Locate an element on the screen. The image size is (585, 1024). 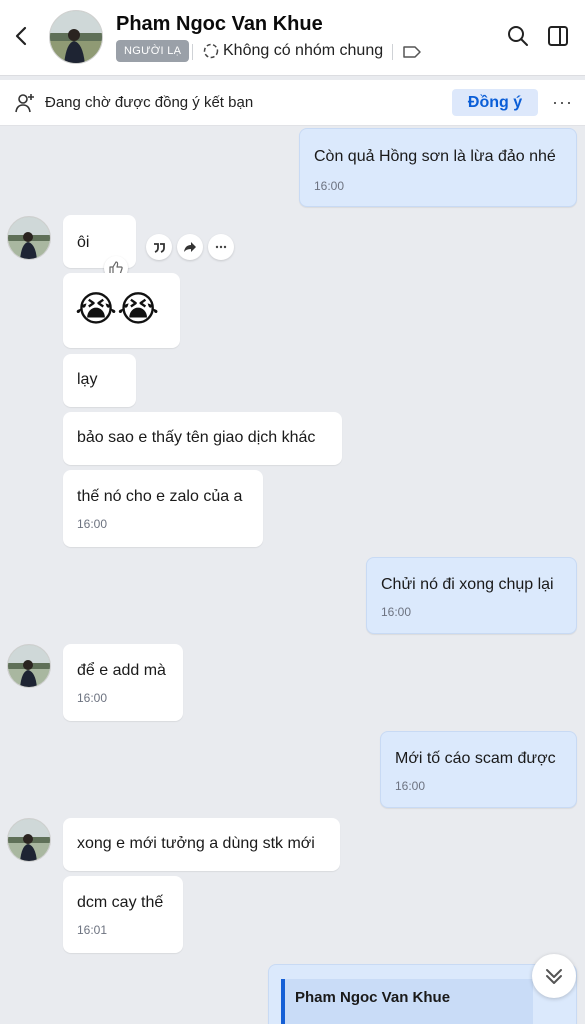
message-bubble-incoming: dcm cay thế 16:01 is located at coordinates (123, 914).